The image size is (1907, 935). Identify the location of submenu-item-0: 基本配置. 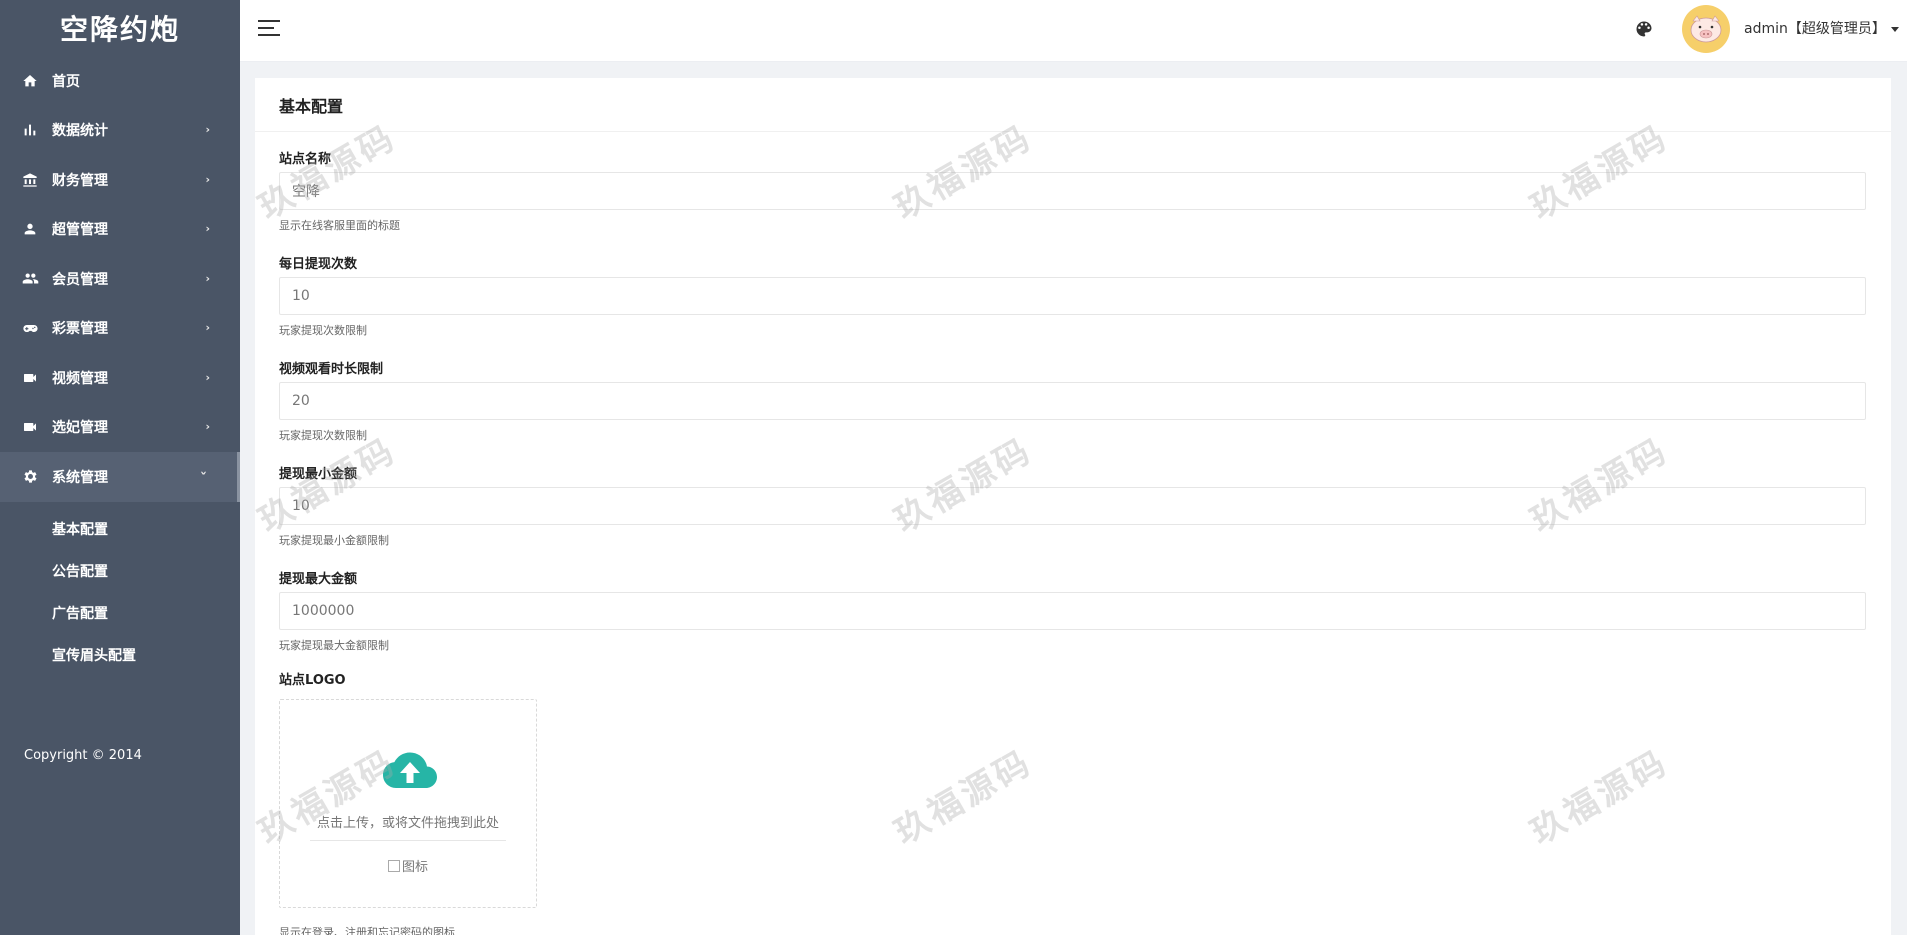
(120, 529).